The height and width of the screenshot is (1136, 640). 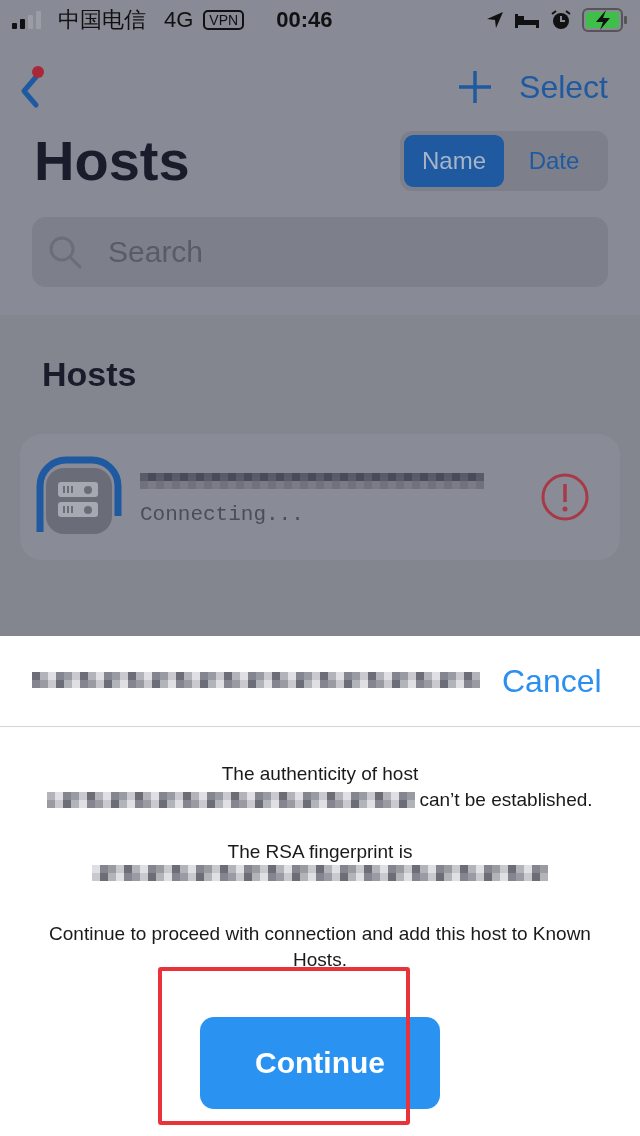 What do you see at coordinates (320, 947) in the screenshot?
I see `message-text: Continue to proceed with connection and add this host to Known Hosts.` at bounding box center [320, 947].